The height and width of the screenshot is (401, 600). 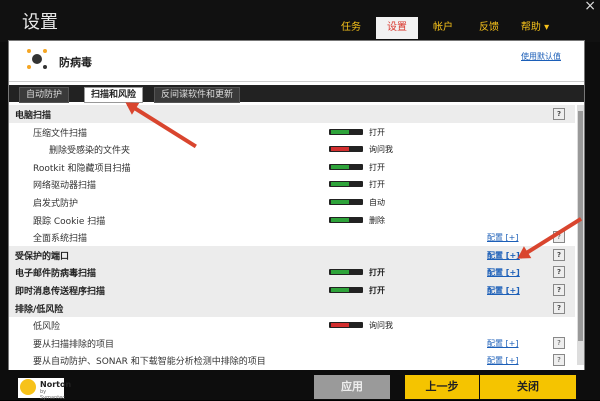 I want to click on setting-label: 全面系统扫描, so click(x=60, y=239).